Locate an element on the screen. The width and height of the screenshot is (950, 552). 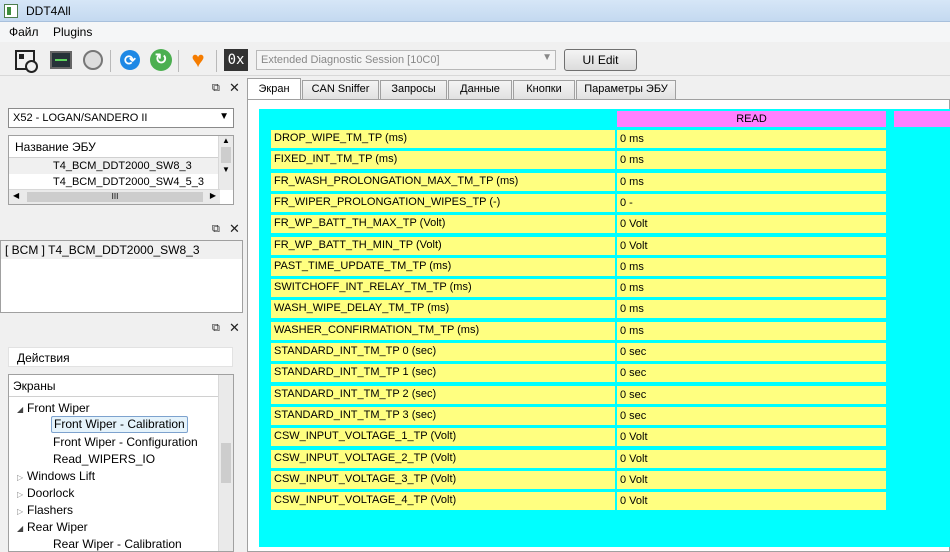
list-item: T4_BCM_DDT2000_SW4_5_3 is located at coordinates (121, 182).